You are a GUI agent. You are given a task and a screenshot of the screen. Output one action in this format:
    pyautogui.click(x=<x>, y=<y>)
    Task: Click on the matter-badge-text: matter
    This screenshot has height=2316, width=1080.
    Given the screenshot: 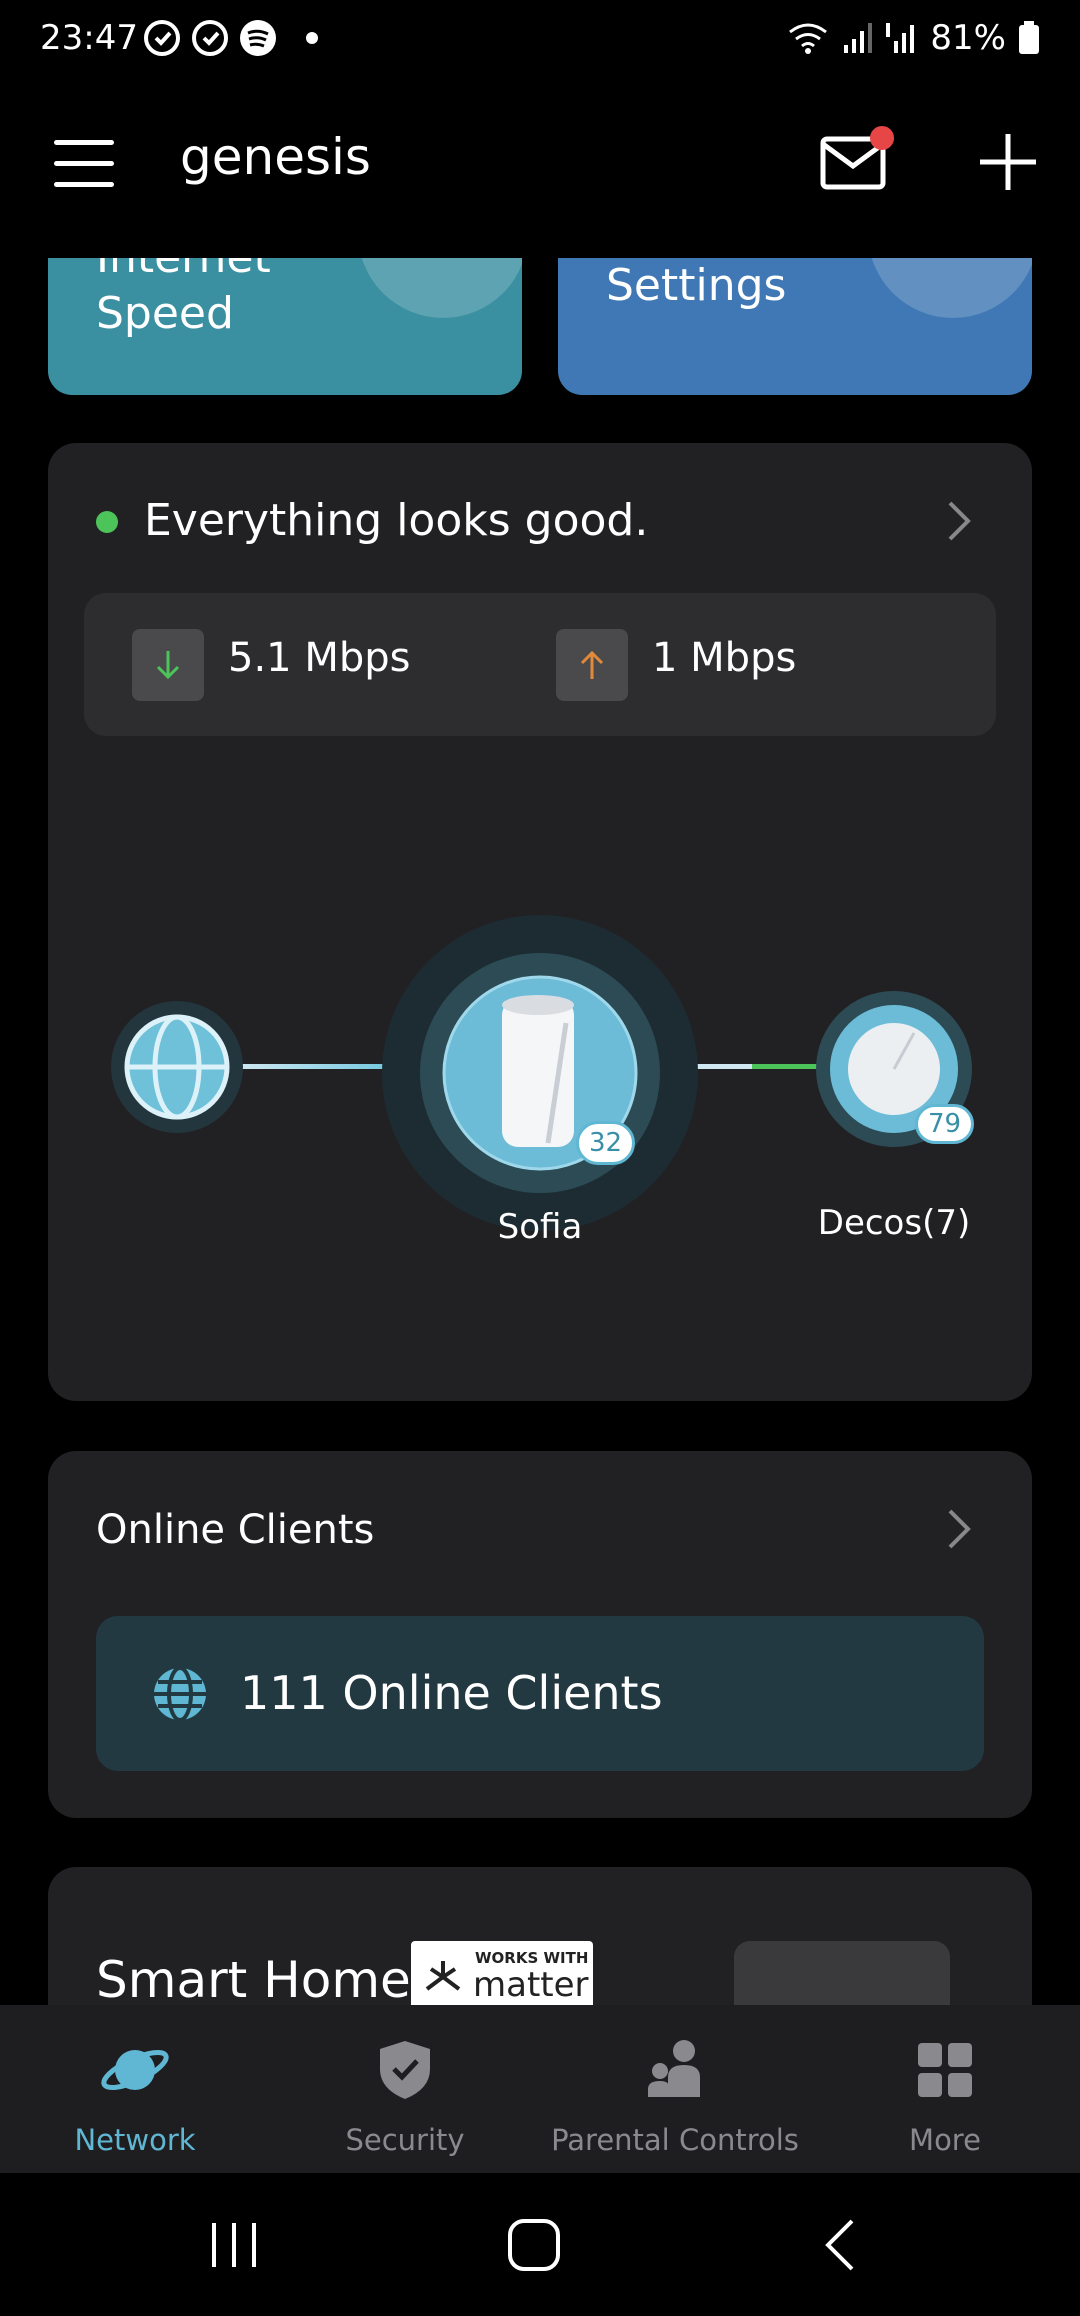 What is the action you would take?
    pyautogui.click(x=531, y=1985)
    